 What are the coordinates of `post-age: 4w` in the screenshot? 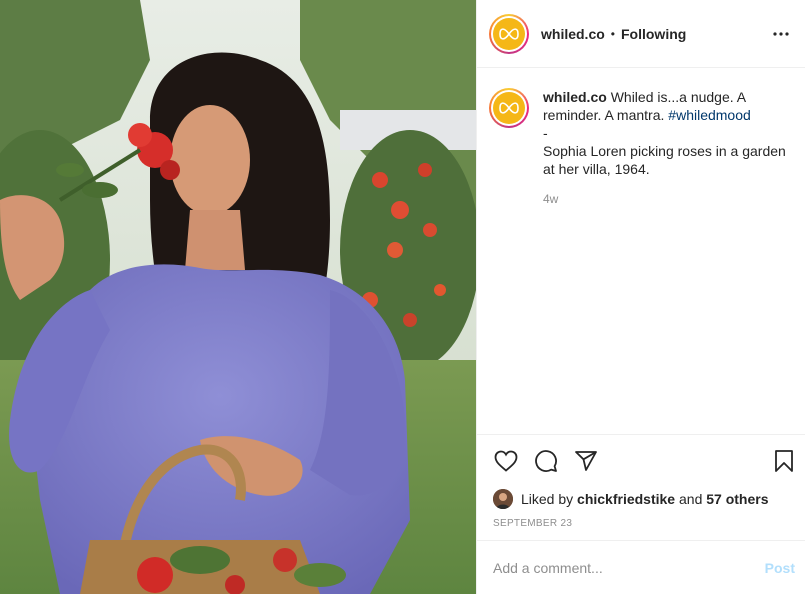 It's located at (666, 199).